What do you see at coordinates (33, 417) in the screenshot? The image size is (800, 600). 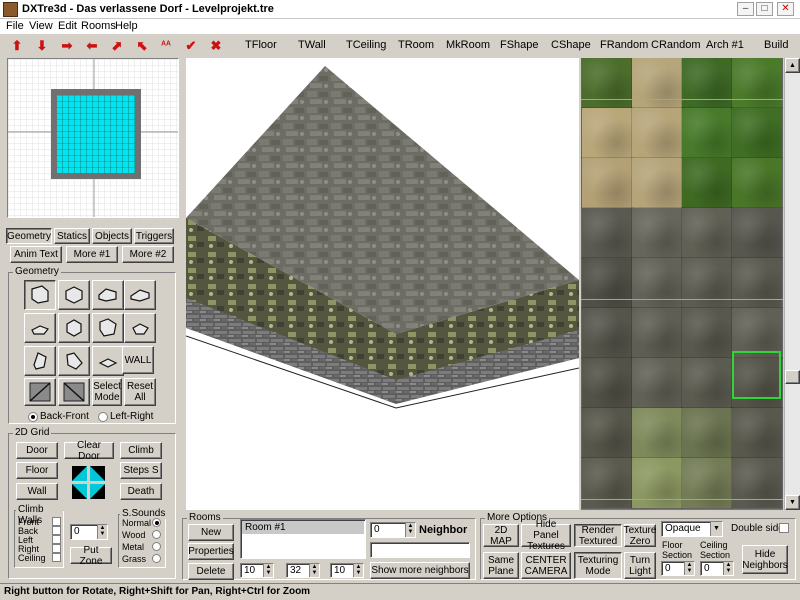 I see `back-front-radio` at bounding box center [33, 417].